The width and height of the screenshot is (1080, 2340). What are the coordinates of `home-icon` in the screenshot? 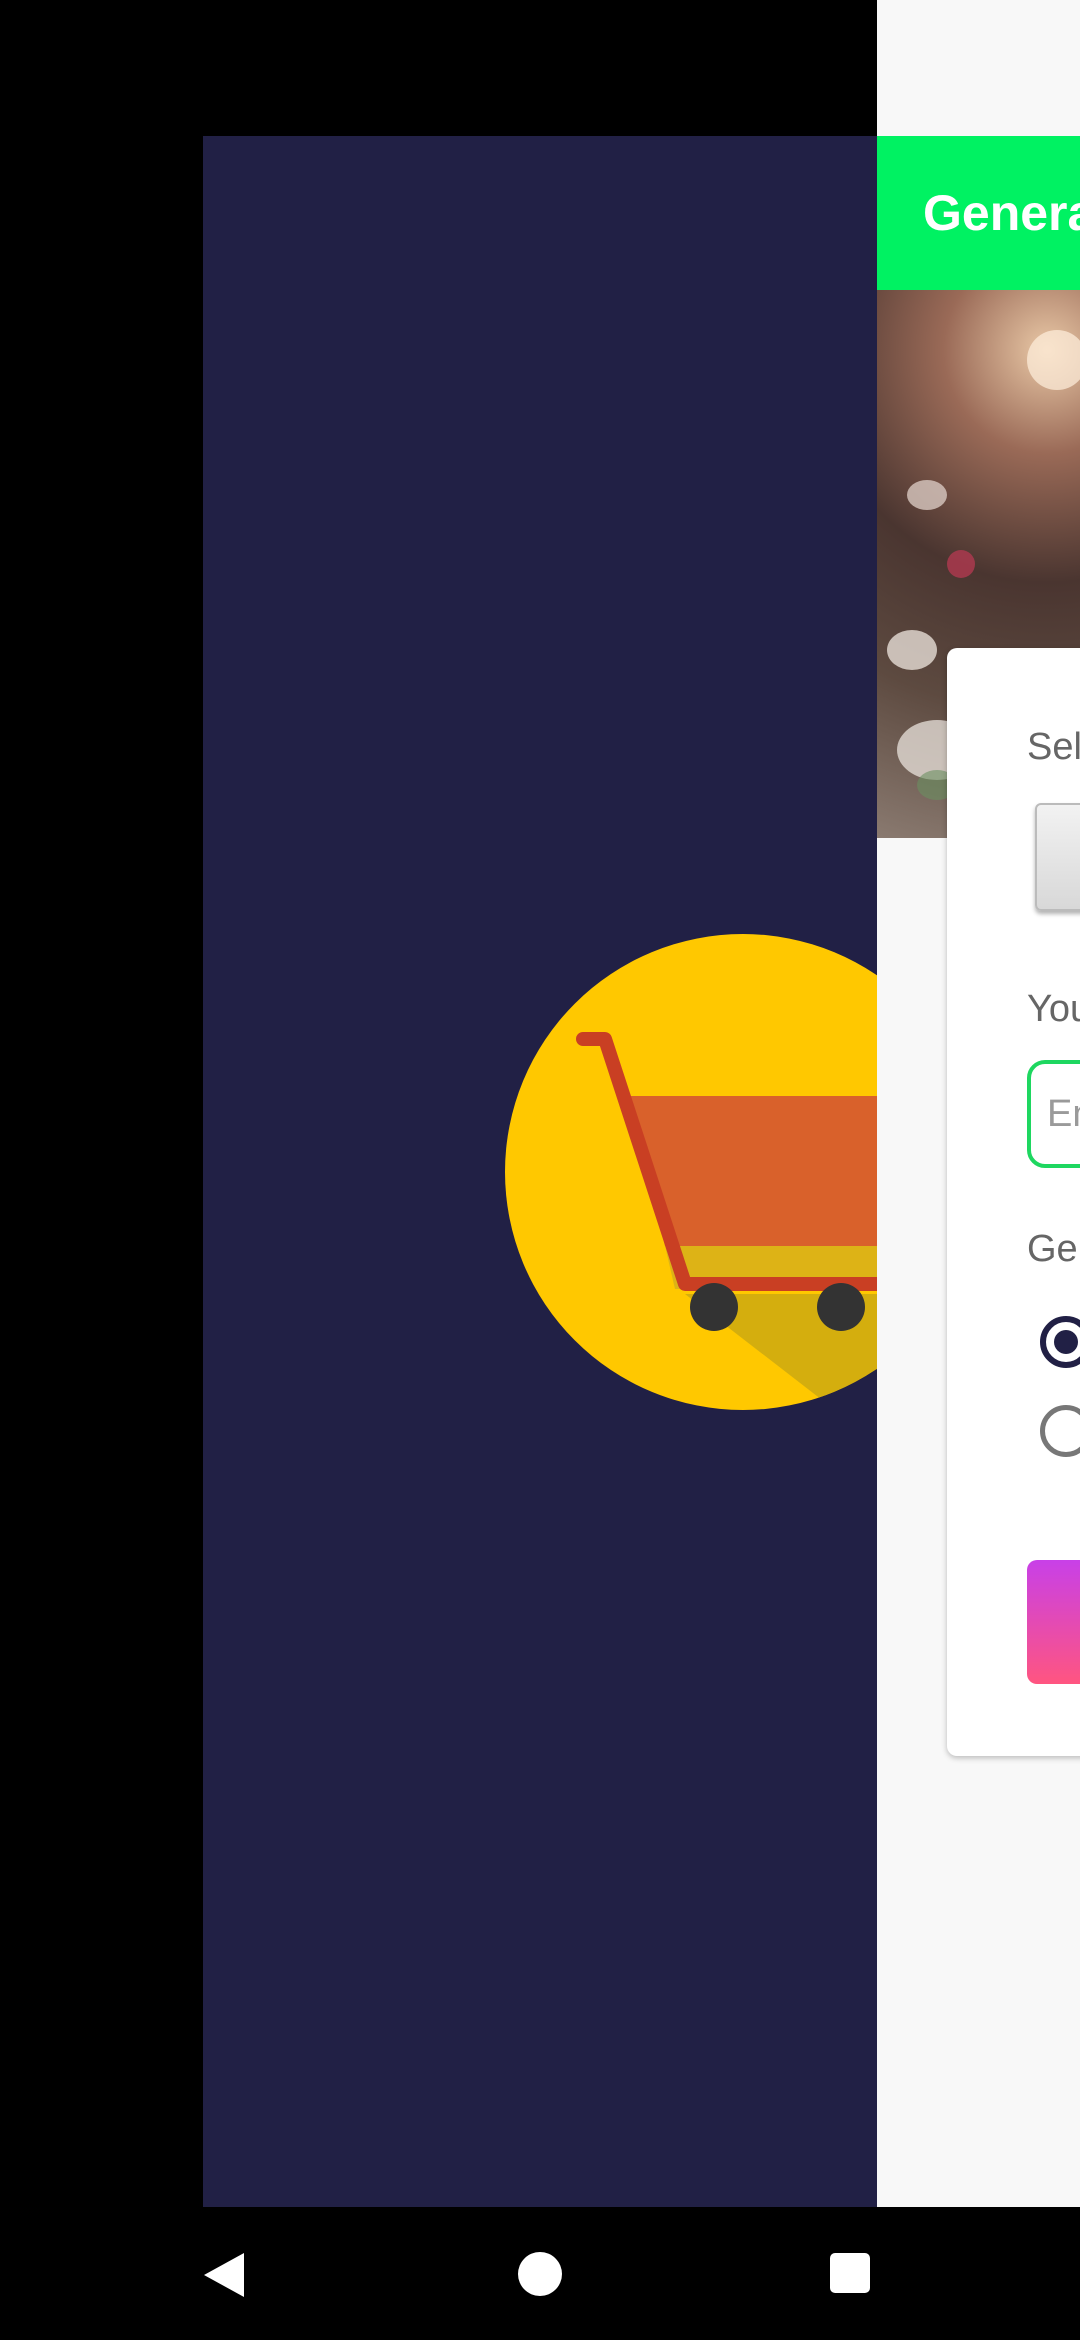 It's located at (540, 2274).